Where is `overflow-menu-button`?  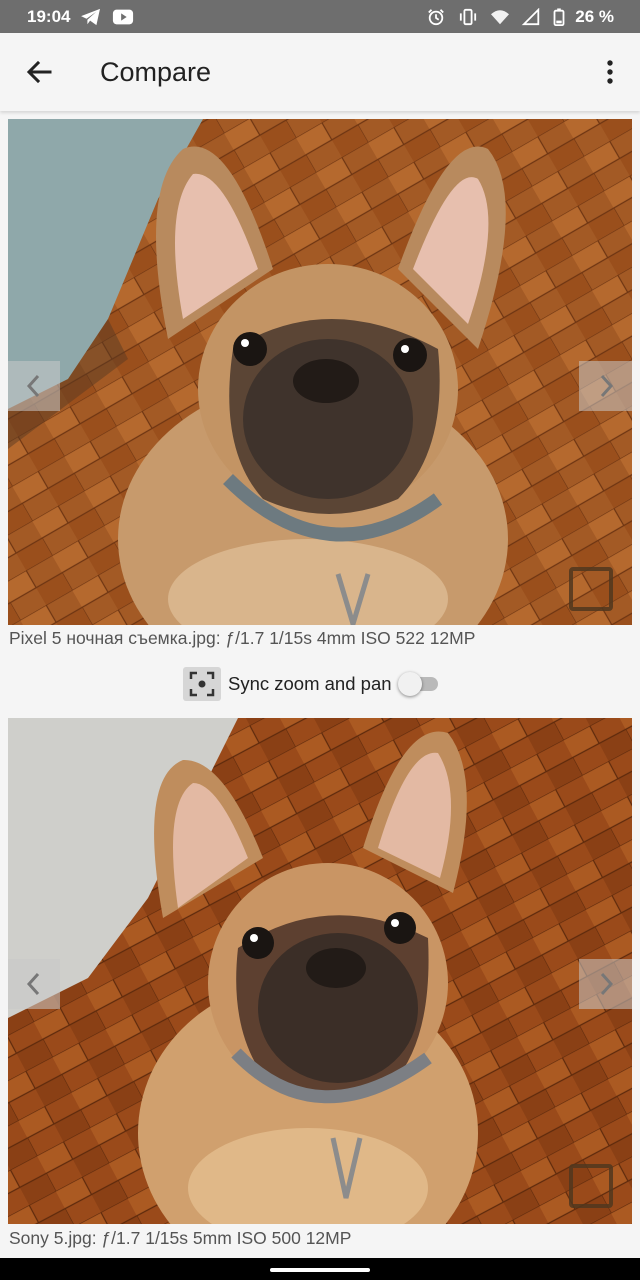 overflow-menu-button is located at coordinates (610, 72).